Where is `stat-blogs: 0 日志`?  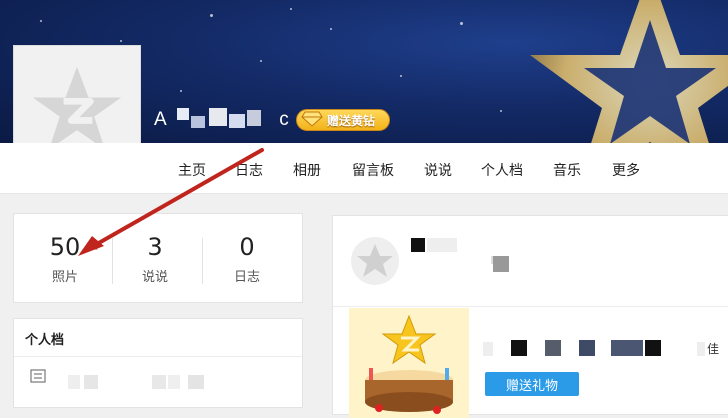
stat-blogs: 0 日志 is located at coordinates (247, 258).